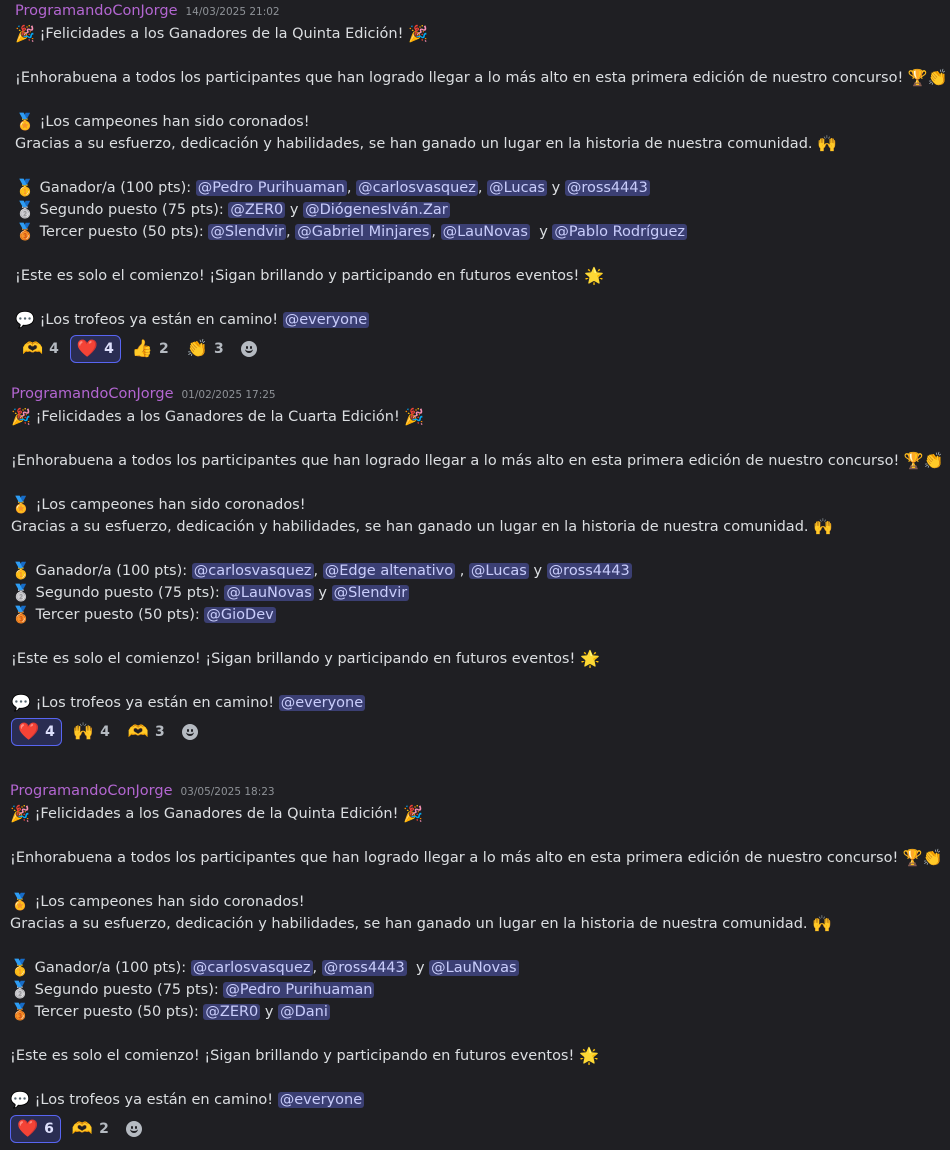  I want to click on reactions-bar: ❤️ 6 🫶 2, so click(475, 1129).